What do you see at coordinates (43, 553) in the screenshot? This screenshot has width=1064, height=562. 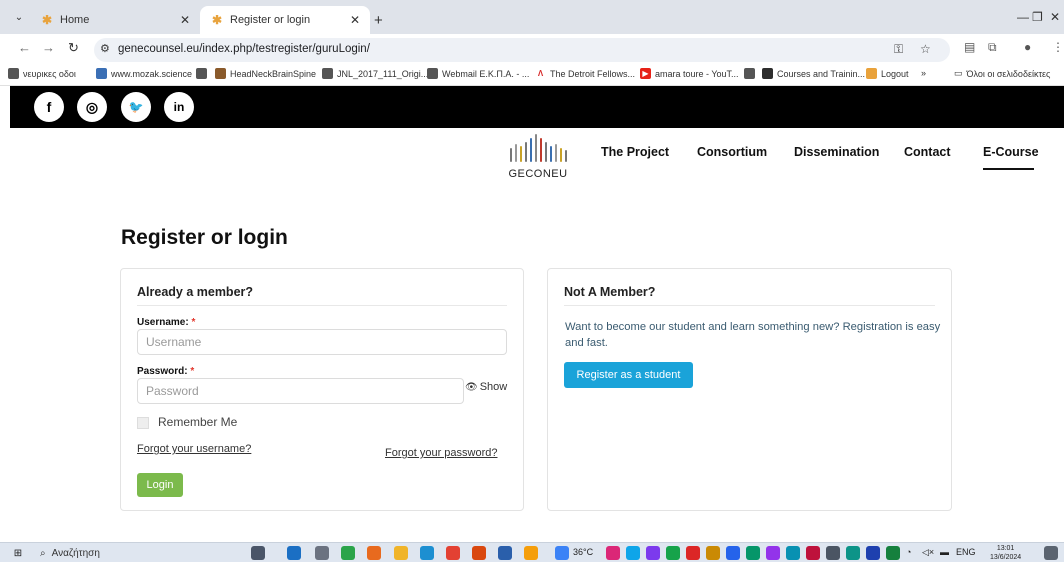 I see `search-icon: ⌕` at bounding box center [43, 553].